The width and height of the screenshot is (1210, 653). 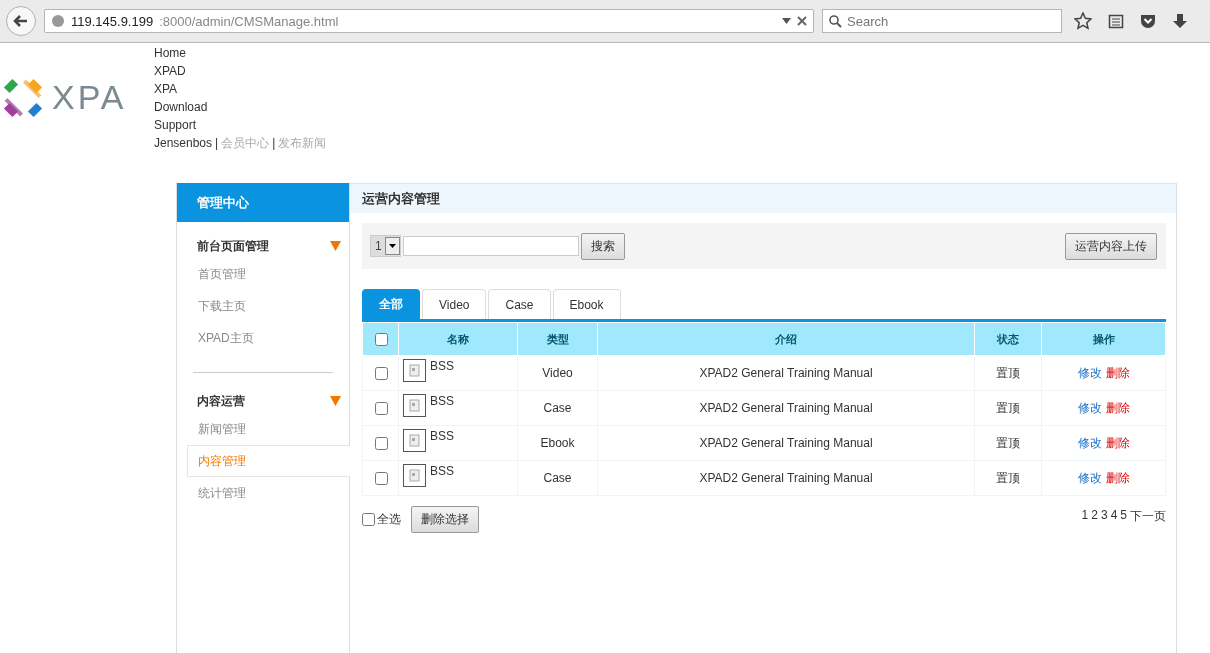 I want to click on tab: Ebook, so click(x=586, y=304).